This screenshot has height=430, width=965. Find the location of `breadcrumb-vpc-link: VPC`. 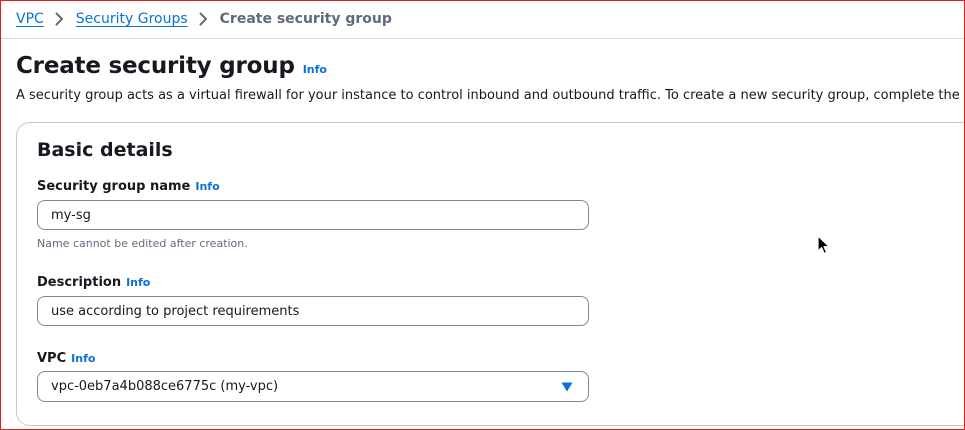

breadcrumb-vpc-link: VPC is located at coordinates (30, 19).